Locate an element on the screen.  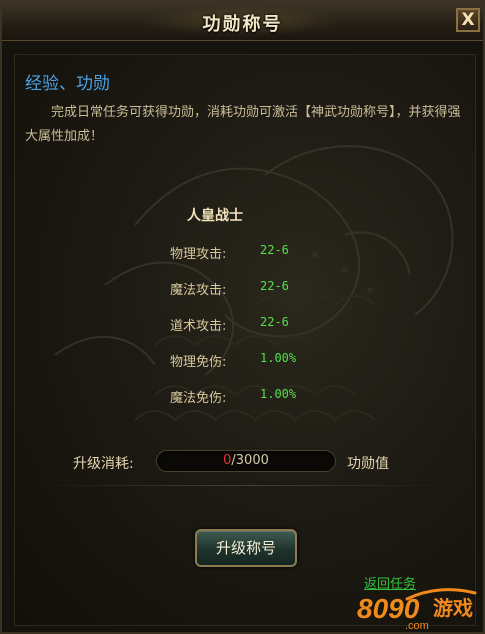
upgrade-cost-progress-bar: 0/3000 is located at coordinates (246, 461).